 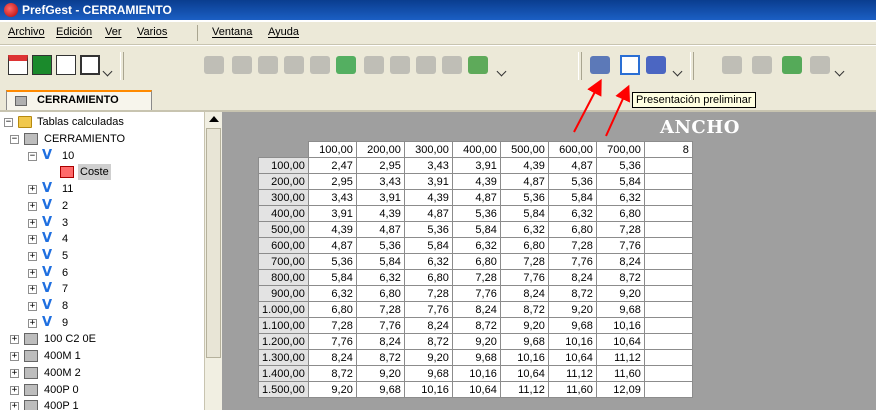 What do you see at coordinates (332, 165) in the screenshot?
I see `table-cell: 2,47` at bounding box center [332, 165].